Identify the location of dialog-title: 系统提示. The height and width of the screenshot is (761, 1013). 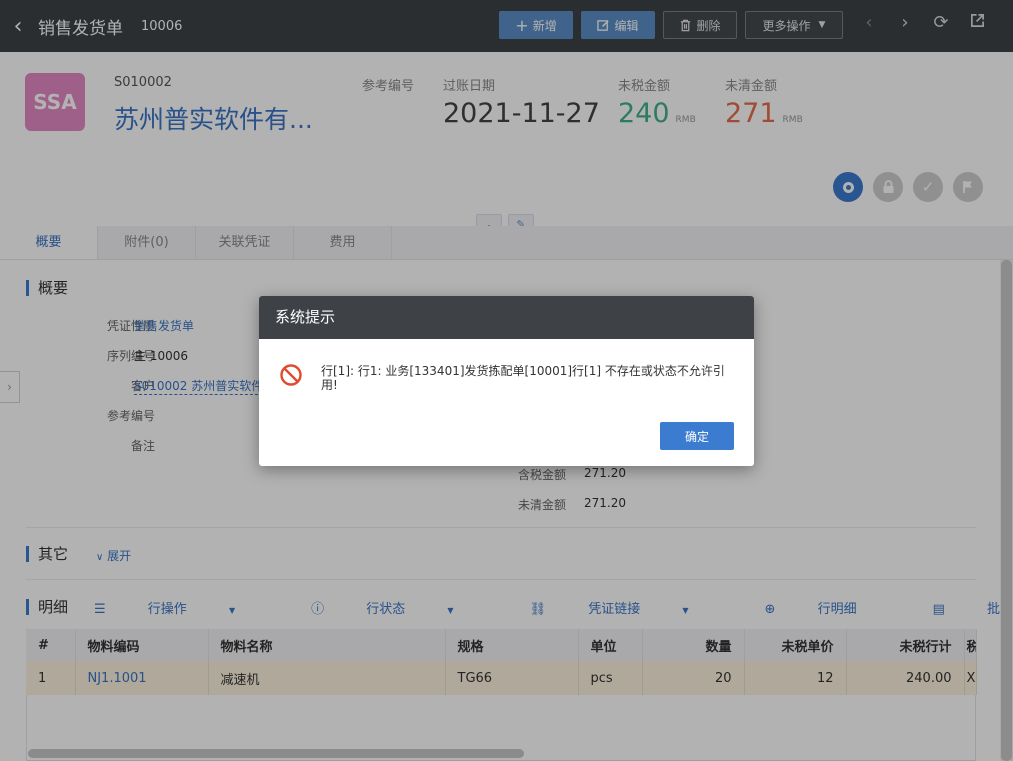
(506, 317).